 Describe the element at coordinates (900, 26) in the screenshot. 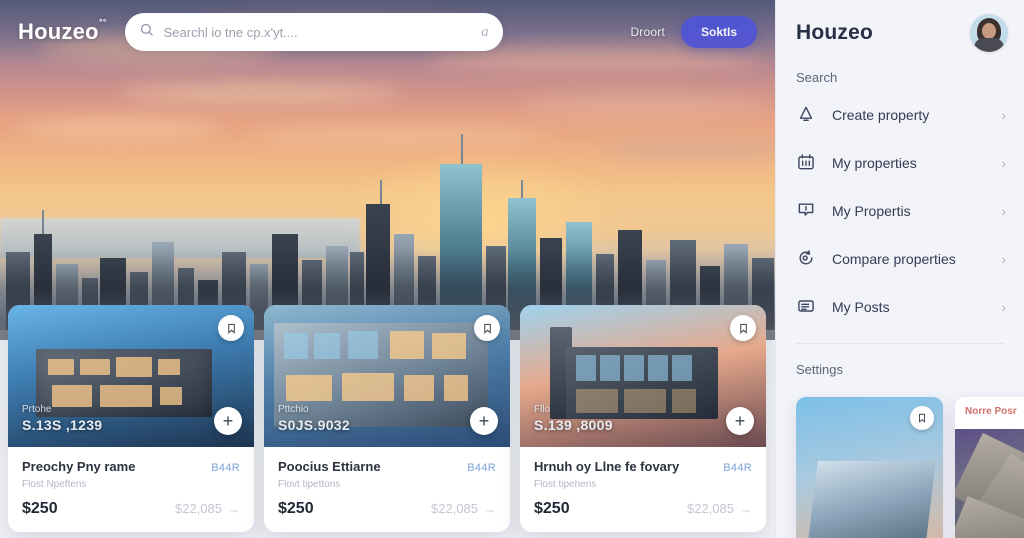

I see `sidebar-header: Houzeo` at that location.